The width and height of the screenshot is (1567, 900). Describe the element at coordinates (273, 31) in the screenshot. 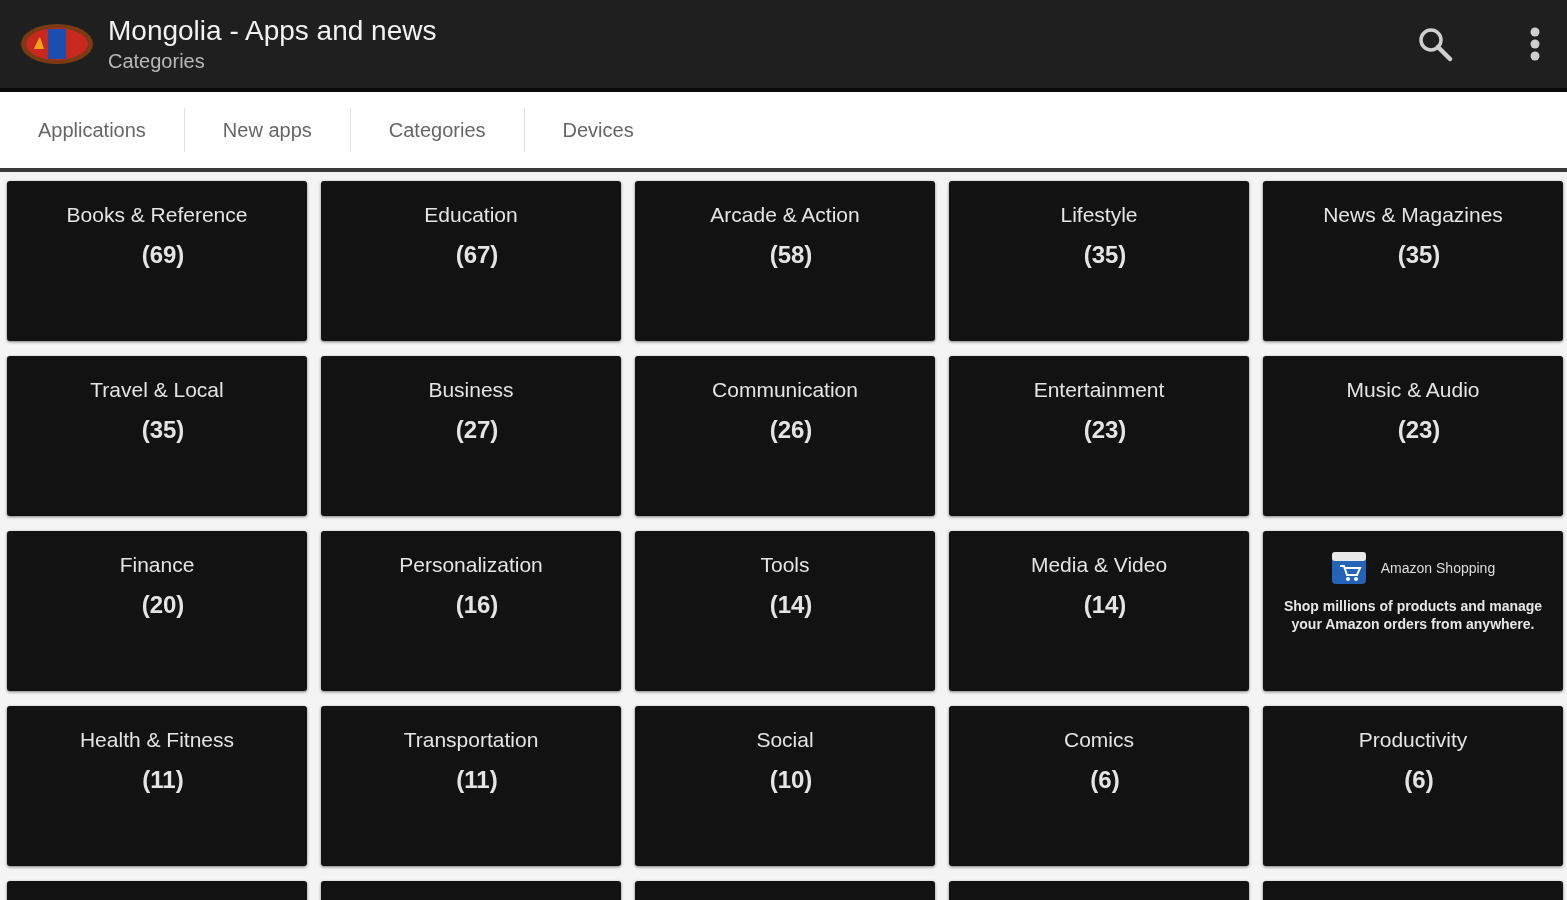

I see `app-title: Mongolia - Apps and news` at that location.